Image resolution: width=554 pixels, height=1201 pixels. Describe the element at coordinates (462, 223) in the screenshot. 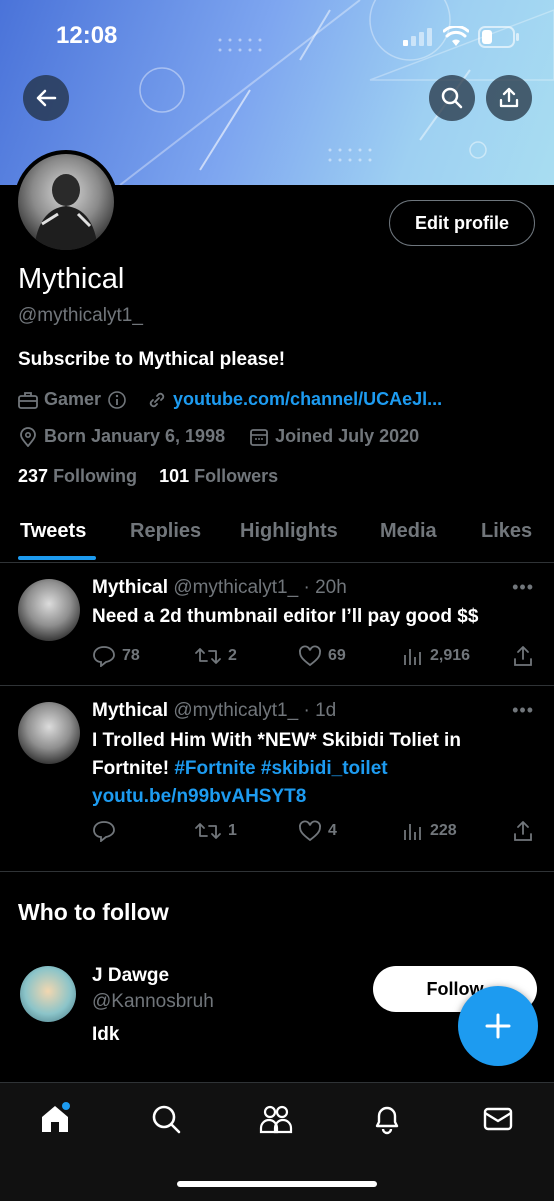

I see `edit-profile-button: Edit profile` at that location.